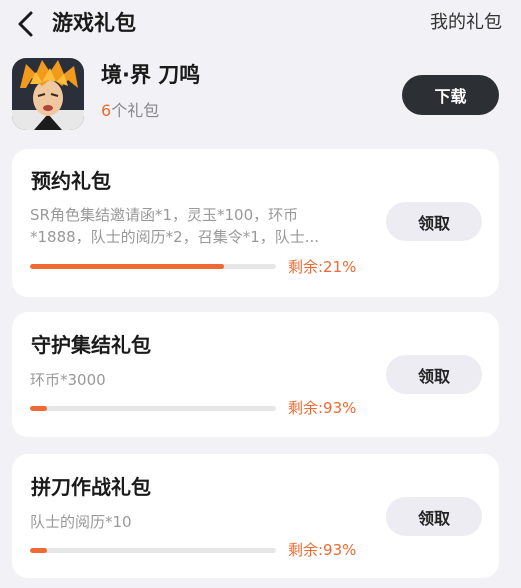 Image resolution: width=521 pixels, height=588 pixels. Describe the element at coordinates (68, 380) in the screenshot. I see `gift-description: 环币*3000` at that location.